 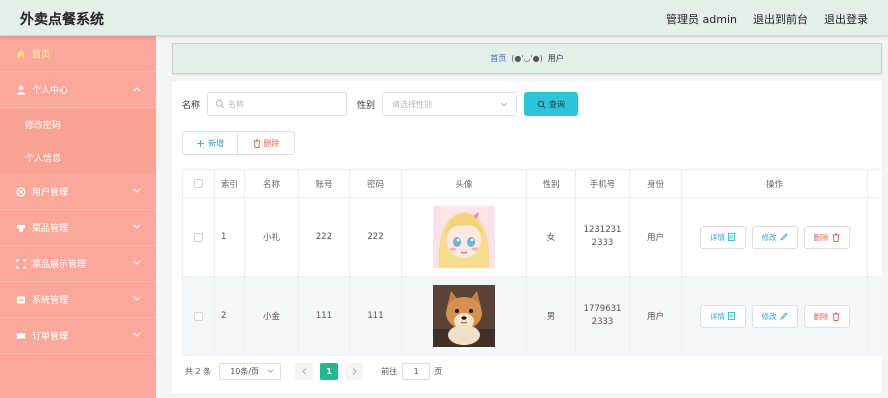 I want to click on sidebar-subitem-profile: 个人信息, so click(x=78, y=157).